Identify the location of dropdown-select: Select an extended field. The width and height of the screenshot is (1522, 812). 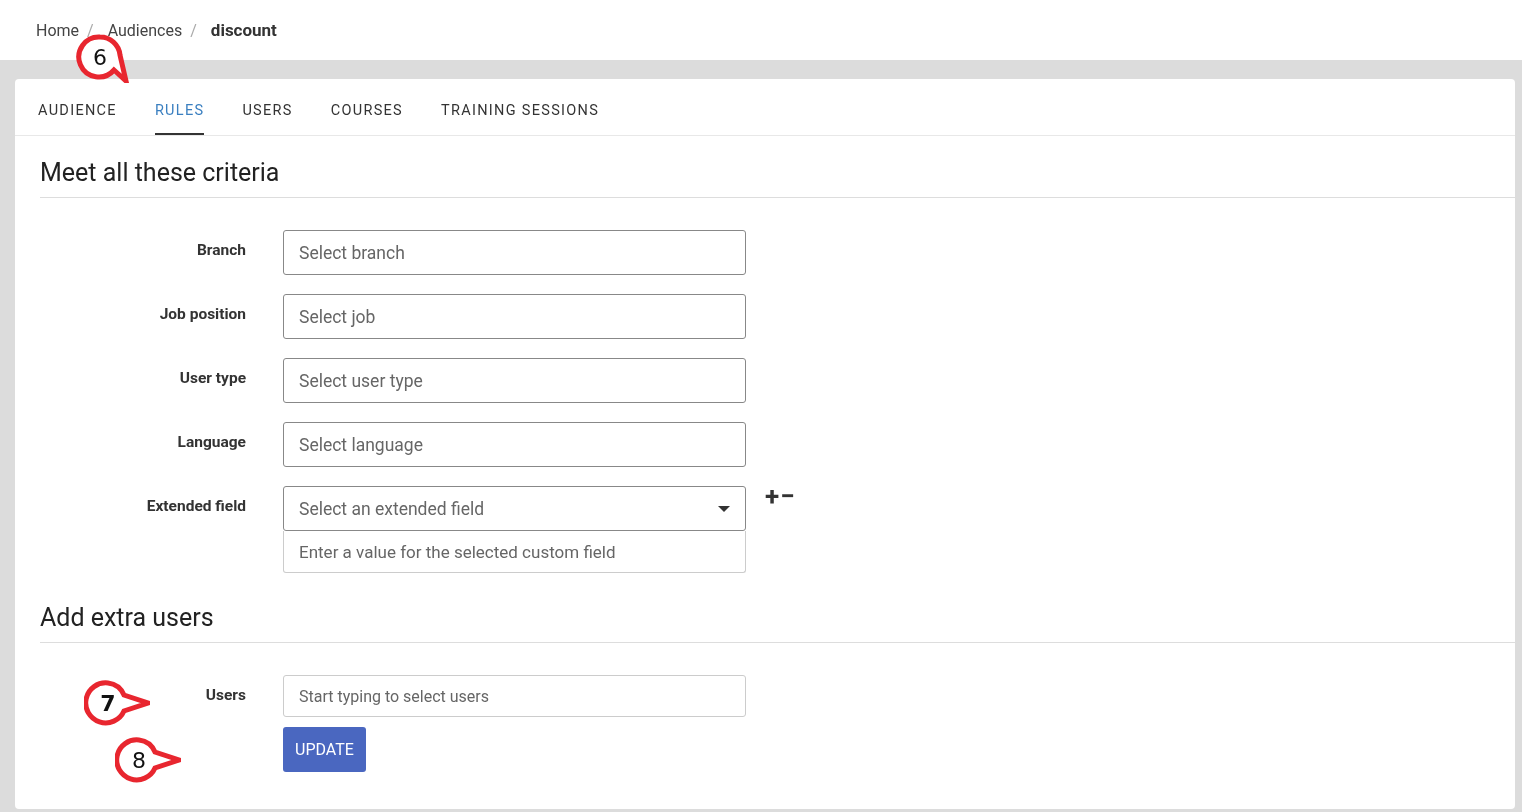
(514, 508).